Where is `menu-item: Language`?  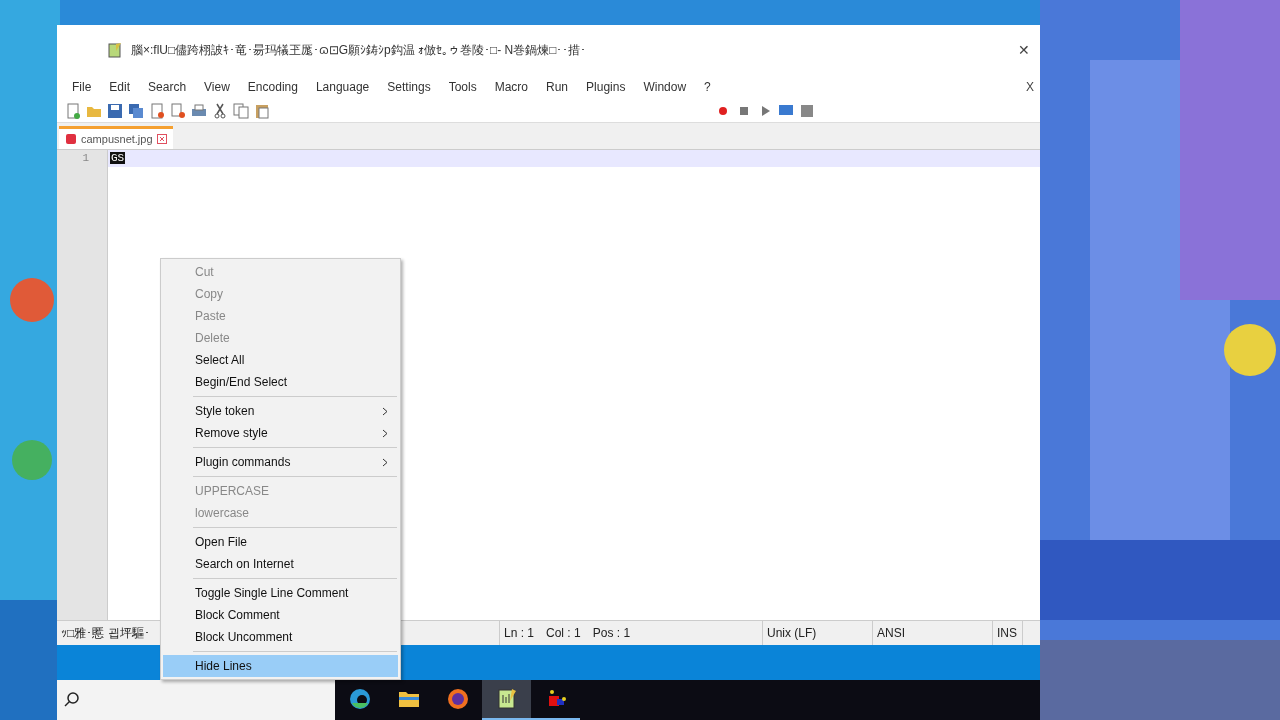
menu-item: Language is located at coordinates (342, 87).